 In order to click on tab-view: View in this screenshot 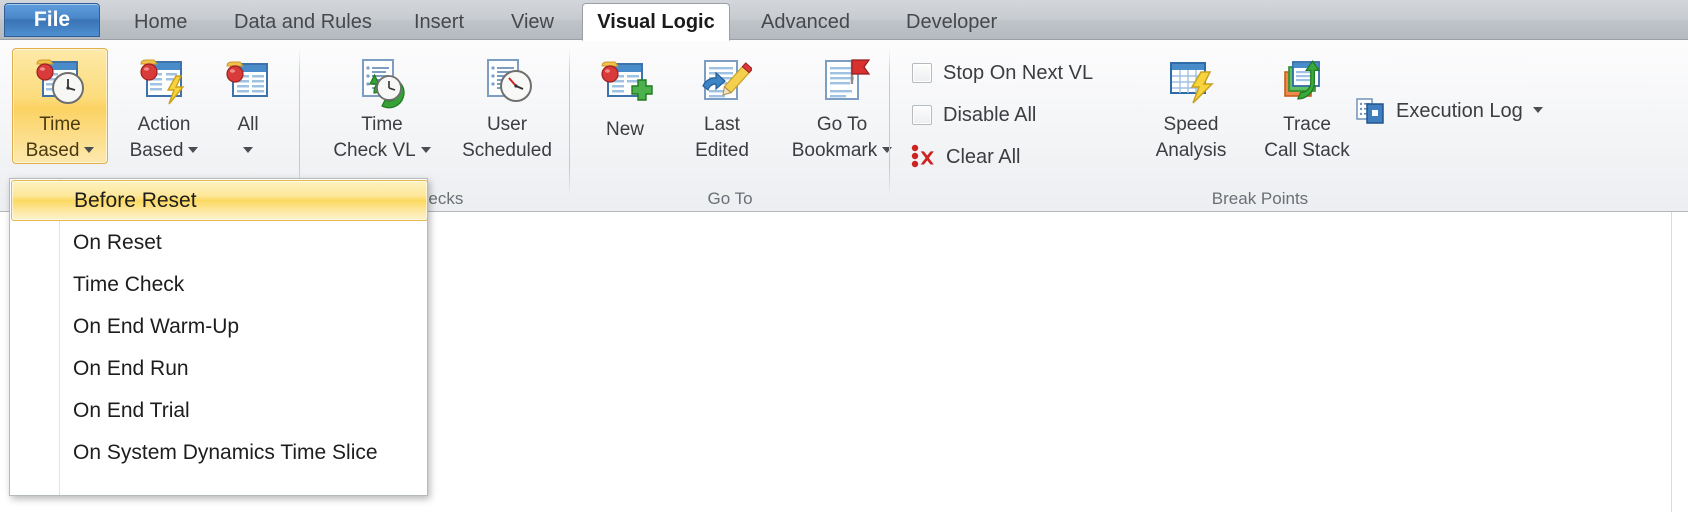, I will do `click(532, 22)`.